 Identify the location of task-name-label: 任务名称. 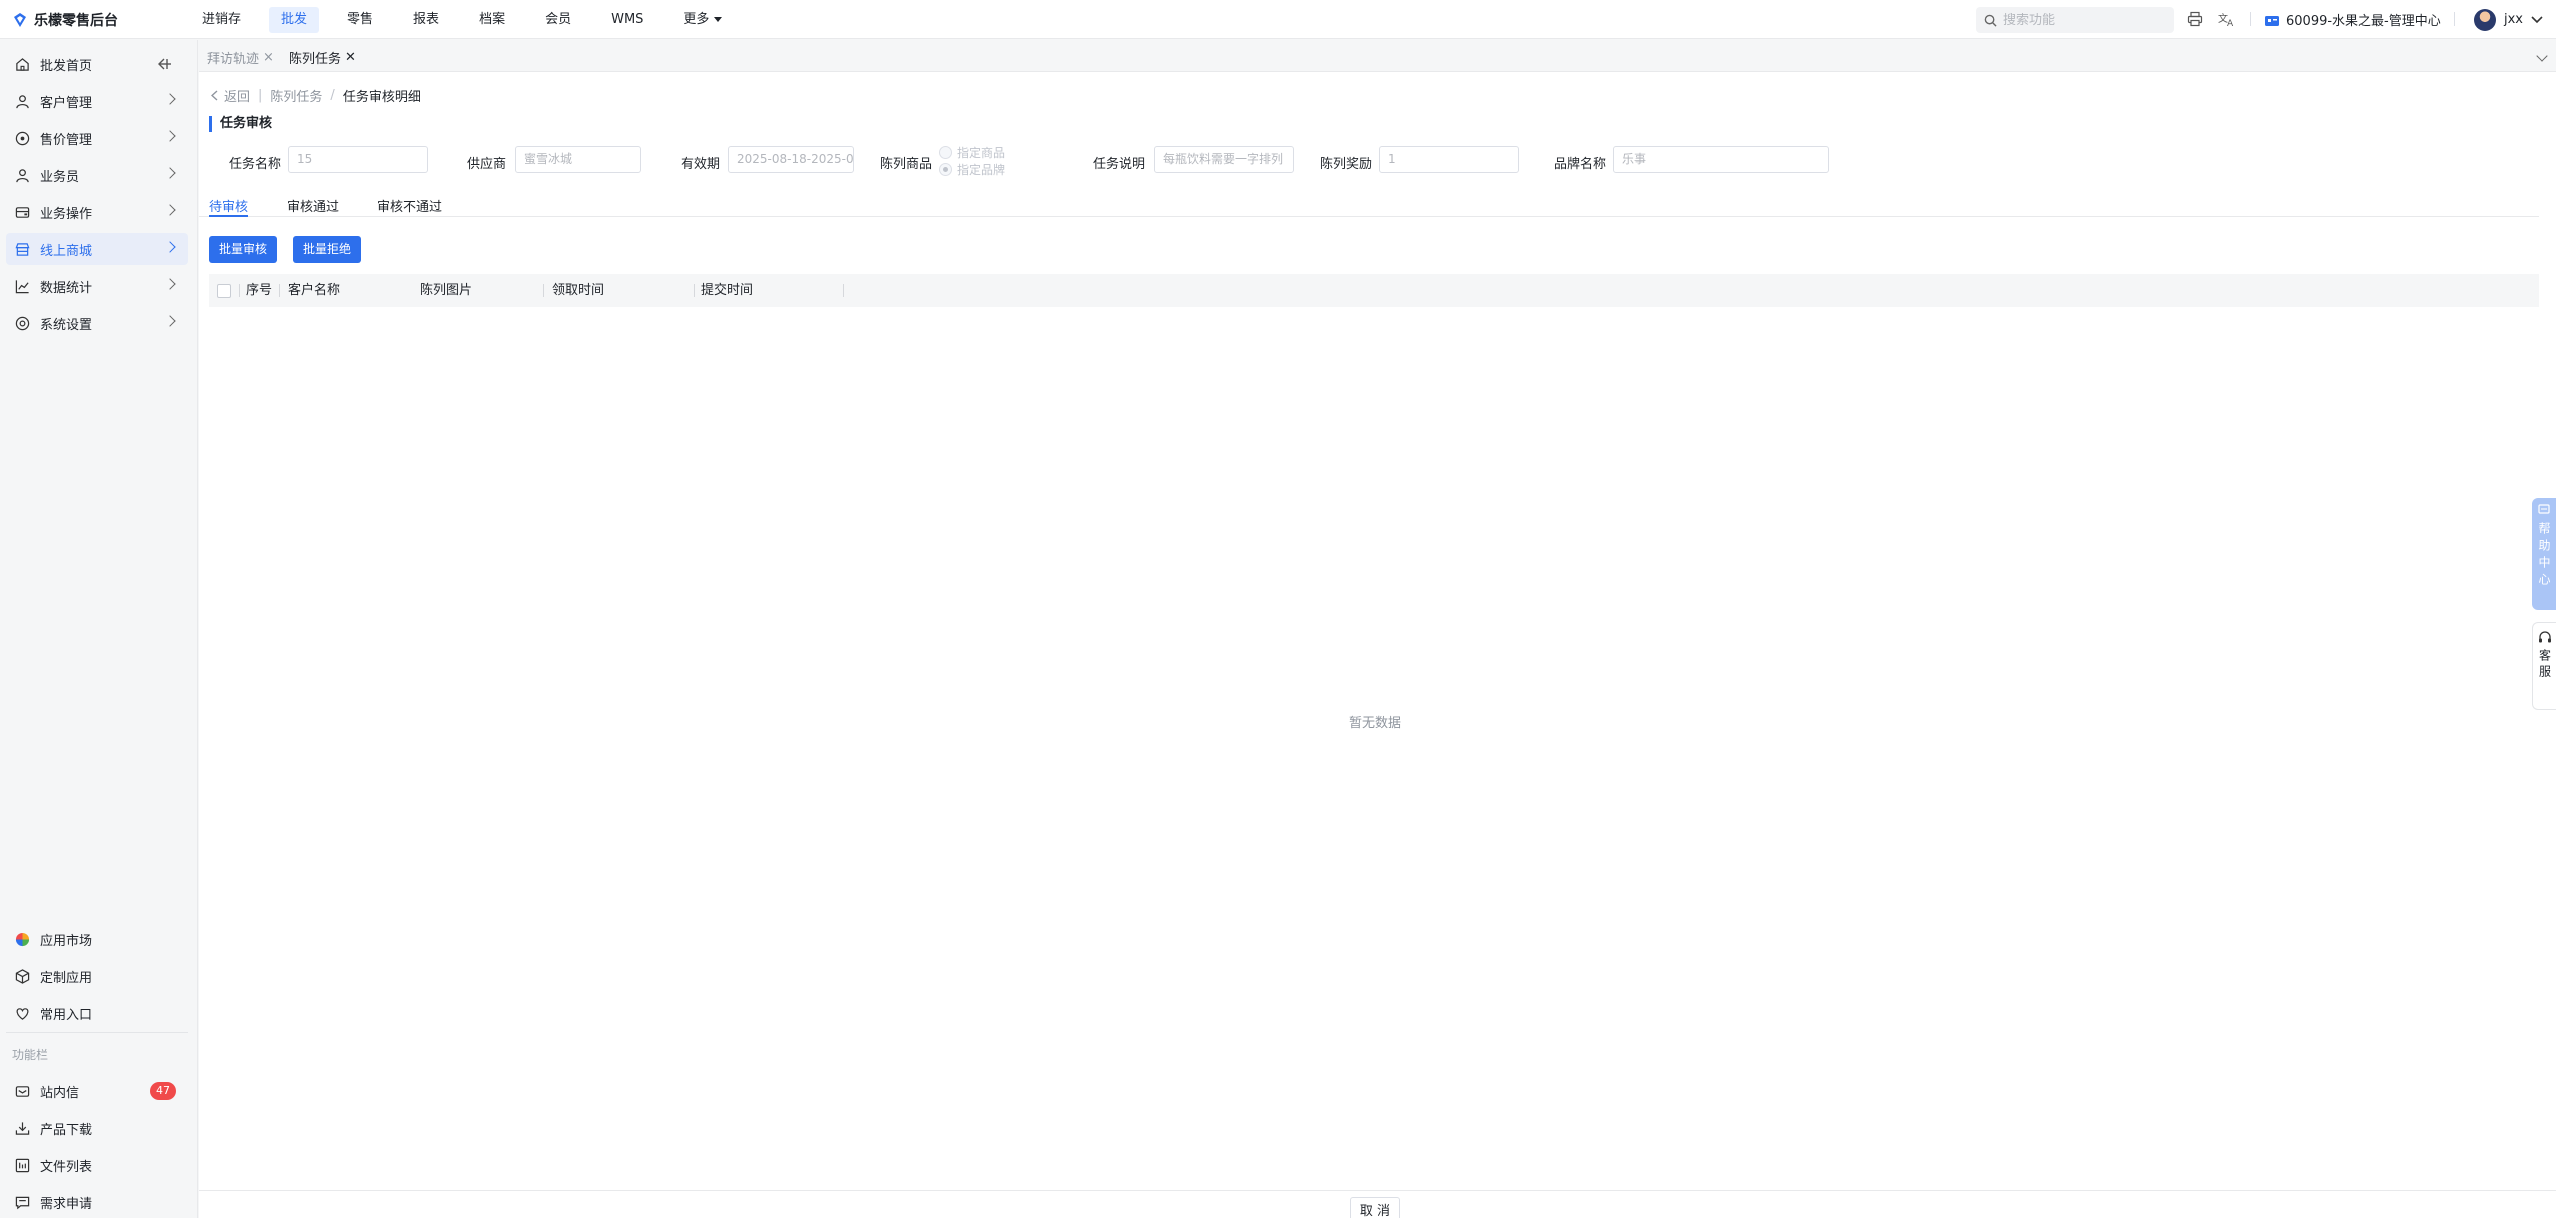
(255, 164).